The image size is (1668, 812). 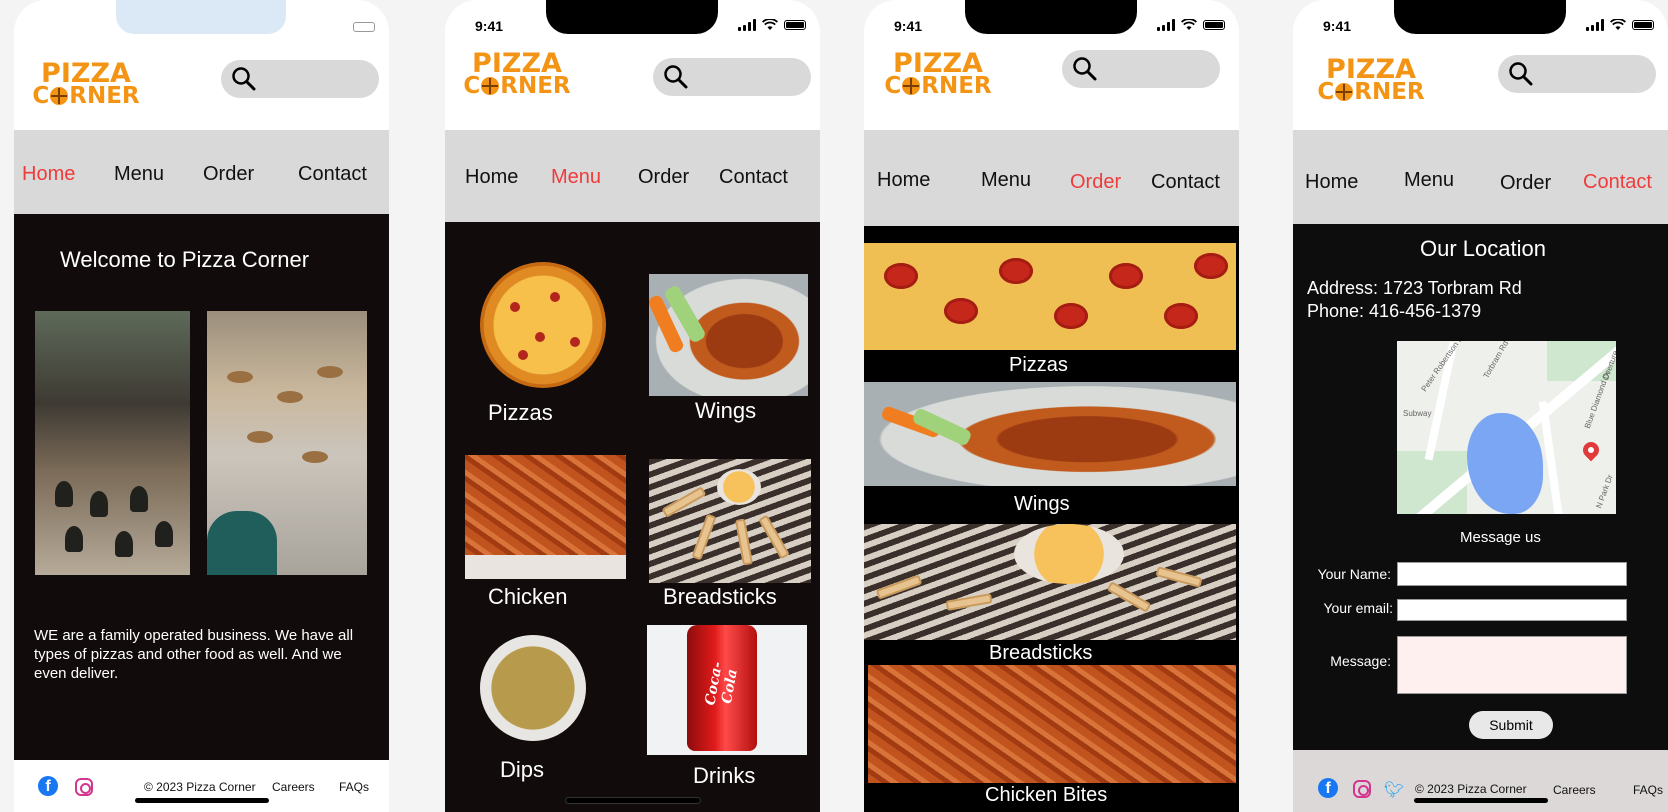 I want to click on message-us-heading: Message us, so click(x=1500, y=537).